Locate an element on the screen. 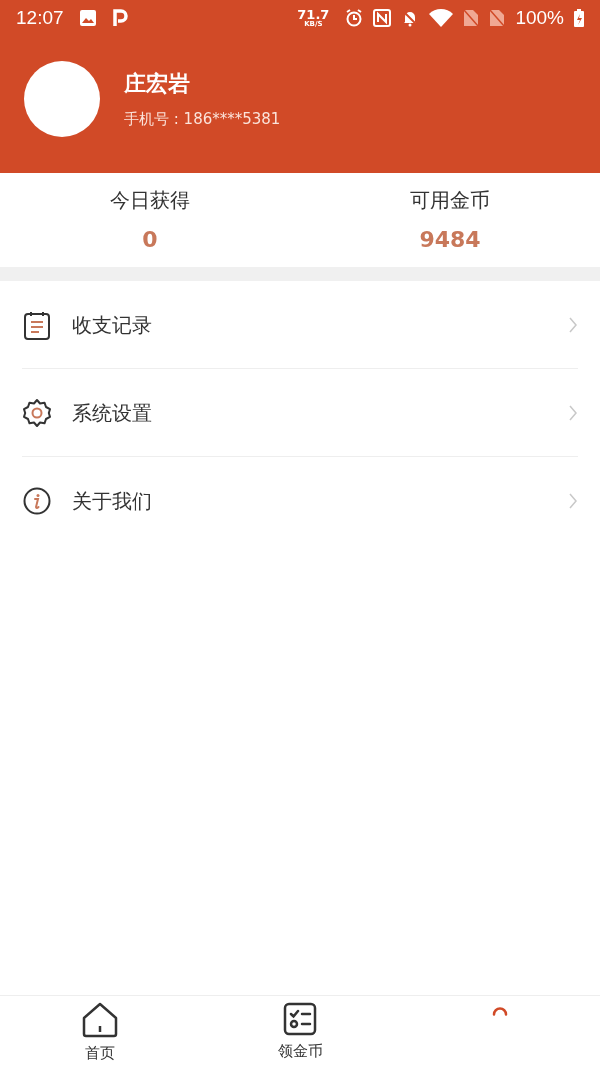 This screenshot has height=1067, width=600. network-speed: 71.7 is located at coordinates (313, 14).